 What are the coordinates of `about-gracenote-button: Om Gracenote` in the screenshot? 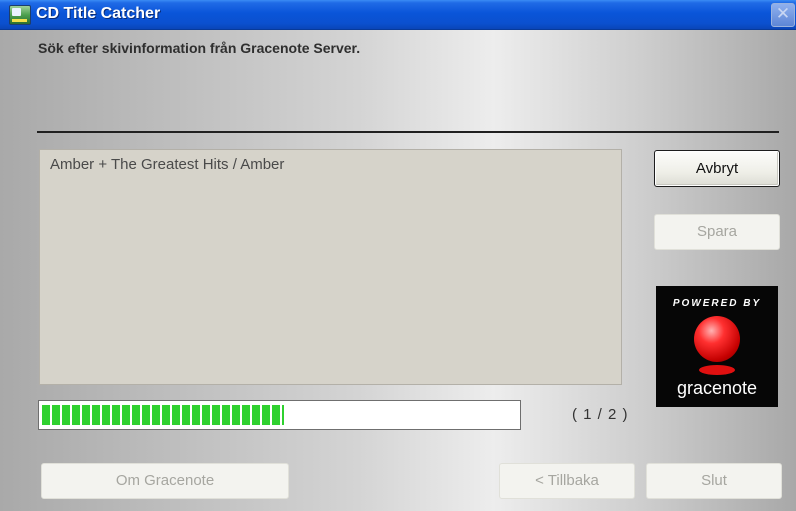 It's located at (165, 481).